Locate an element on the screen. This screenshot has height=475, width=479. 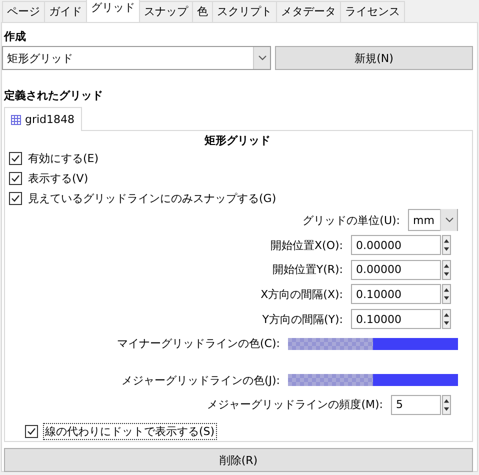
tab: ページ is located at coordinates (23, 11).